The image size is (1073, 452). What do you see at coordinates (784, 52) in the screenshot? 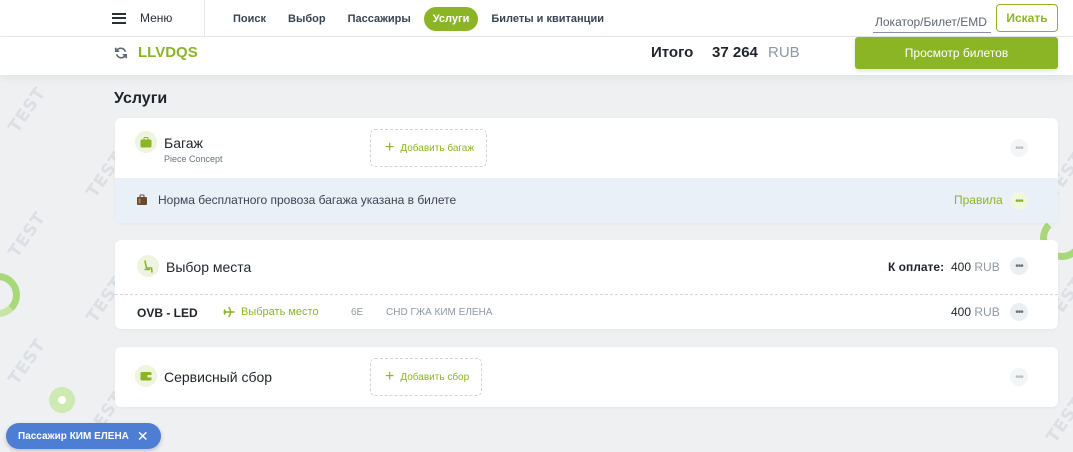
I see `total-currency: RUB` at bounding box center [784, 52].